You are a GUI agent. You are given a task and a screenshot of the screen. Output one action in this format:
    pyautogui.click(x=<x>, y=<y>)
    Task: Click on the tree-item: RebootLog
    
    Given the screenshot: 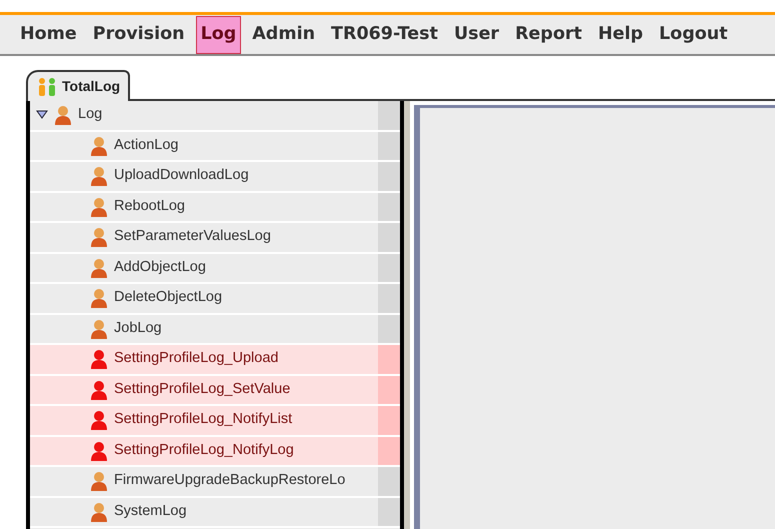 What is the action you would take?
    pyautogui.click(x=204, y=206)
    